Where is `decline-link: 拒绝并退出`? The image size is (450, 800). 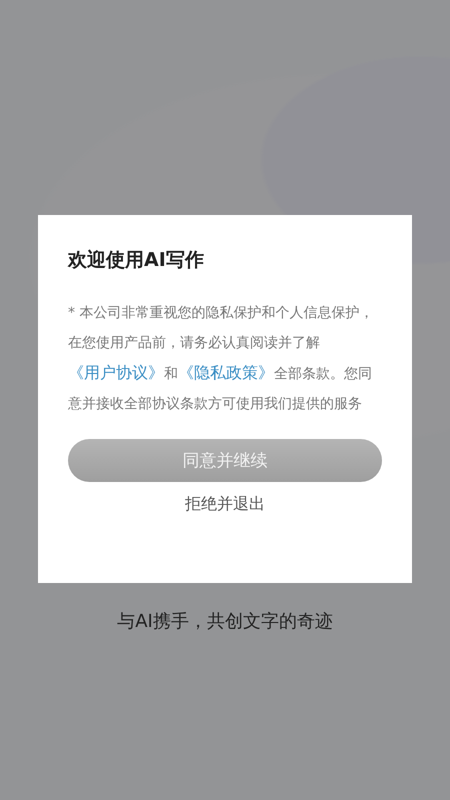 decline-link: 拒绝并退出 is located at coordinates (225, 504).